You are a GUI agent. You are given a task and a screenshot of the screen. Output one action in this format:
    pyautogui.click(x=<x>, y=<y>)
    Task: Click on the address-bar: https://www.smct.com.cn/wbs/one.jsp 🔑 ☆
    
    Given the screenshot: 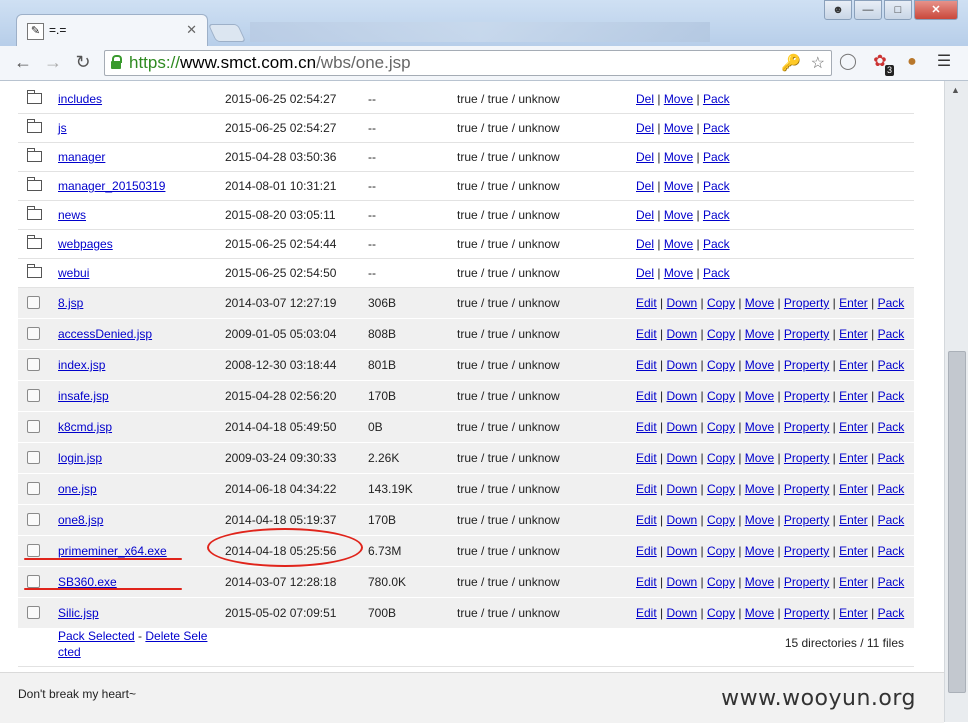 What is the action you would take?
    pyautogui.click(x=468, y=63)
    